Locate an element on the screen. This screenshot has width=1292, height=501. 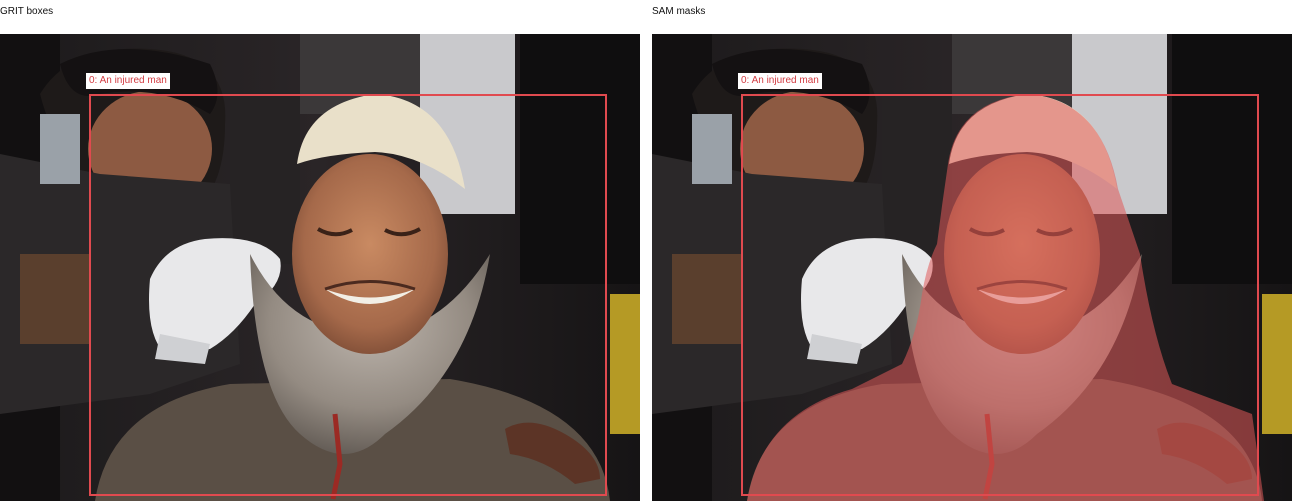
panel-title-grit: GRIT boxes is located at coordinates (27, 11).